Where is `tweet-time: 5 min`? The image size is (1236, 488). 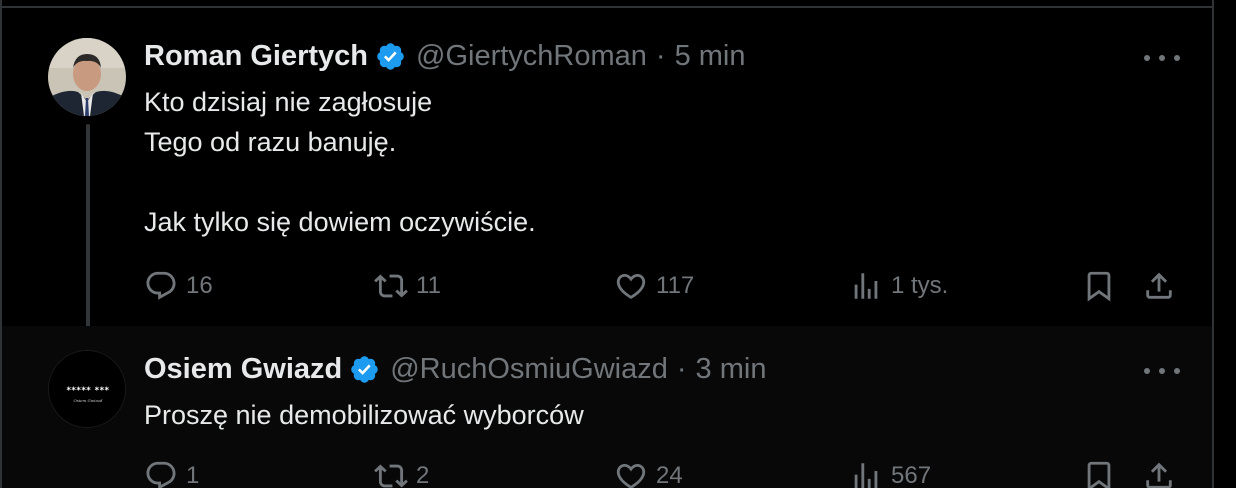
tweet-time: 5 min is located at coordinates (710, 56).